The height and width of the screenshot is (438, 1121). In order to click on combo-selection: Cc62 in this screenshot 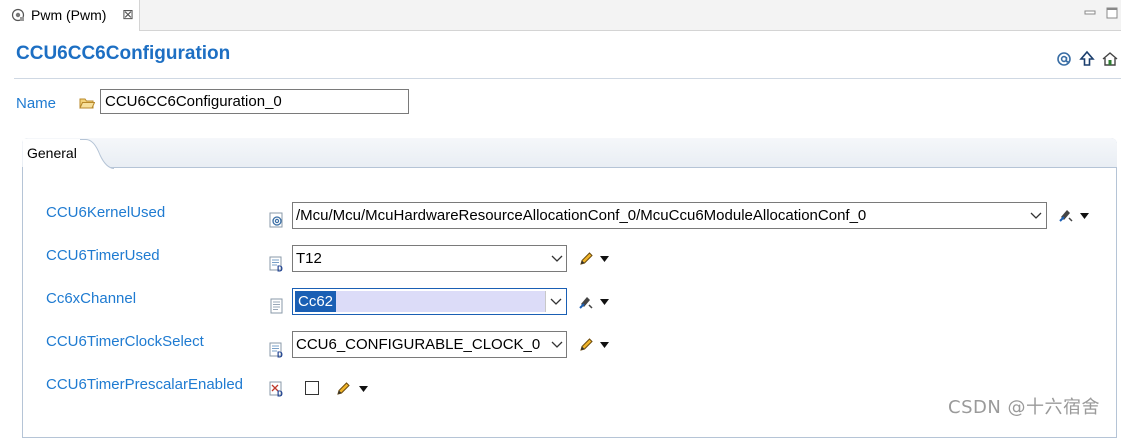, I will do `click(420, 301)`.